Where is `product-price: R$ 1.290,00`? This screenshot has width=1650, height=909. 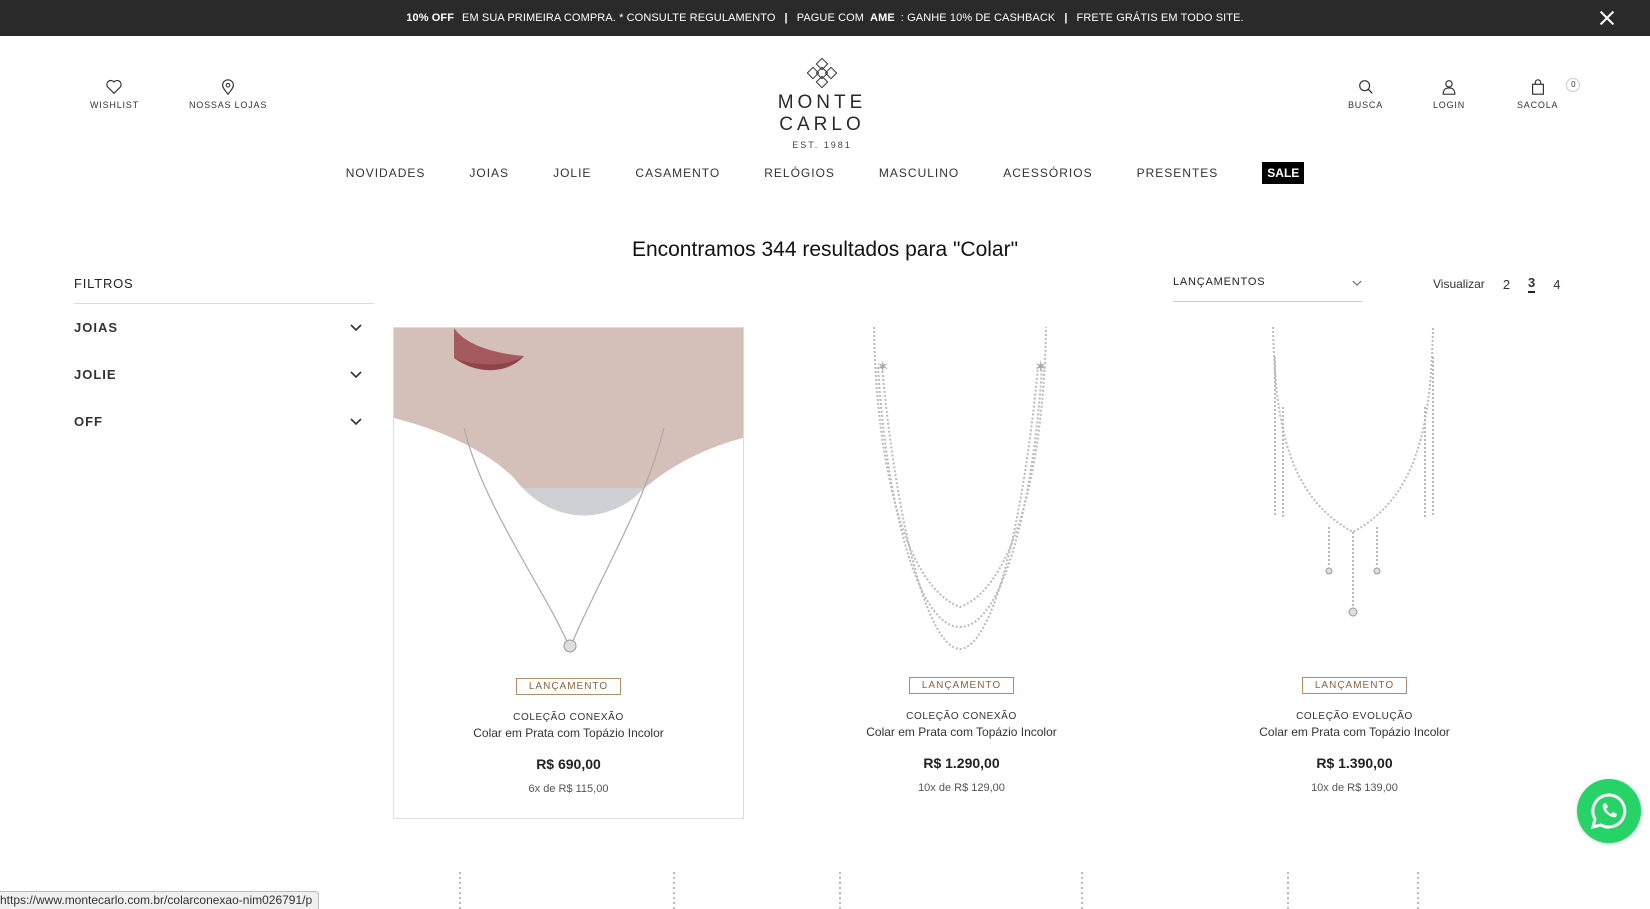
product-price: R$ 1.290,00 is located at coordinates (961, 763).